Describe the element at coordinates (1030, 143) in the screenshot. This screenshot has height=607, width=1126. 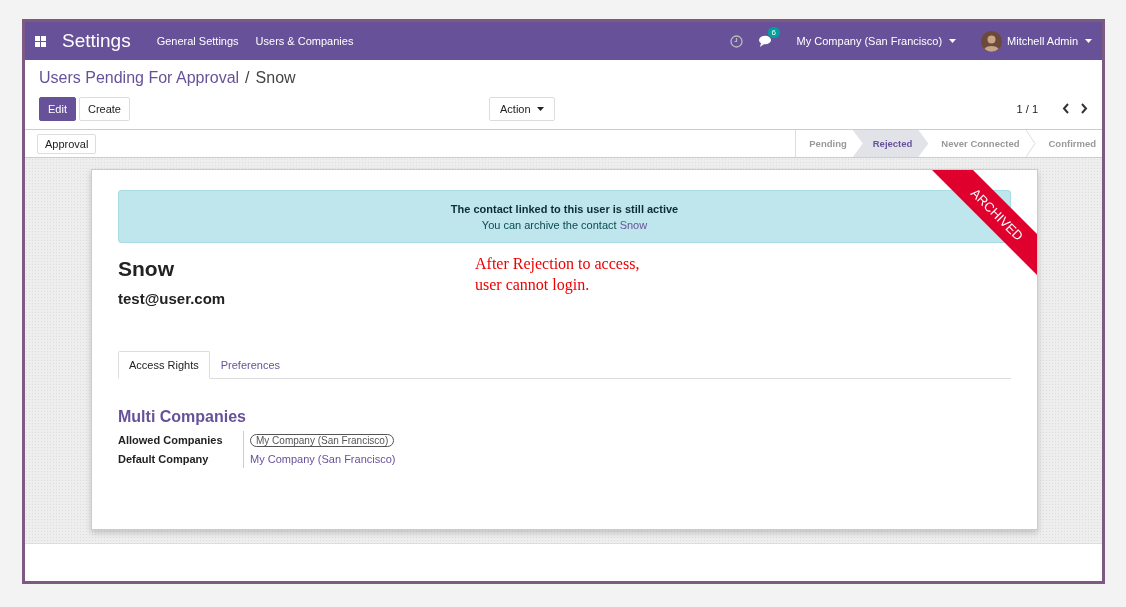
I see `chevron-divider` at that location.